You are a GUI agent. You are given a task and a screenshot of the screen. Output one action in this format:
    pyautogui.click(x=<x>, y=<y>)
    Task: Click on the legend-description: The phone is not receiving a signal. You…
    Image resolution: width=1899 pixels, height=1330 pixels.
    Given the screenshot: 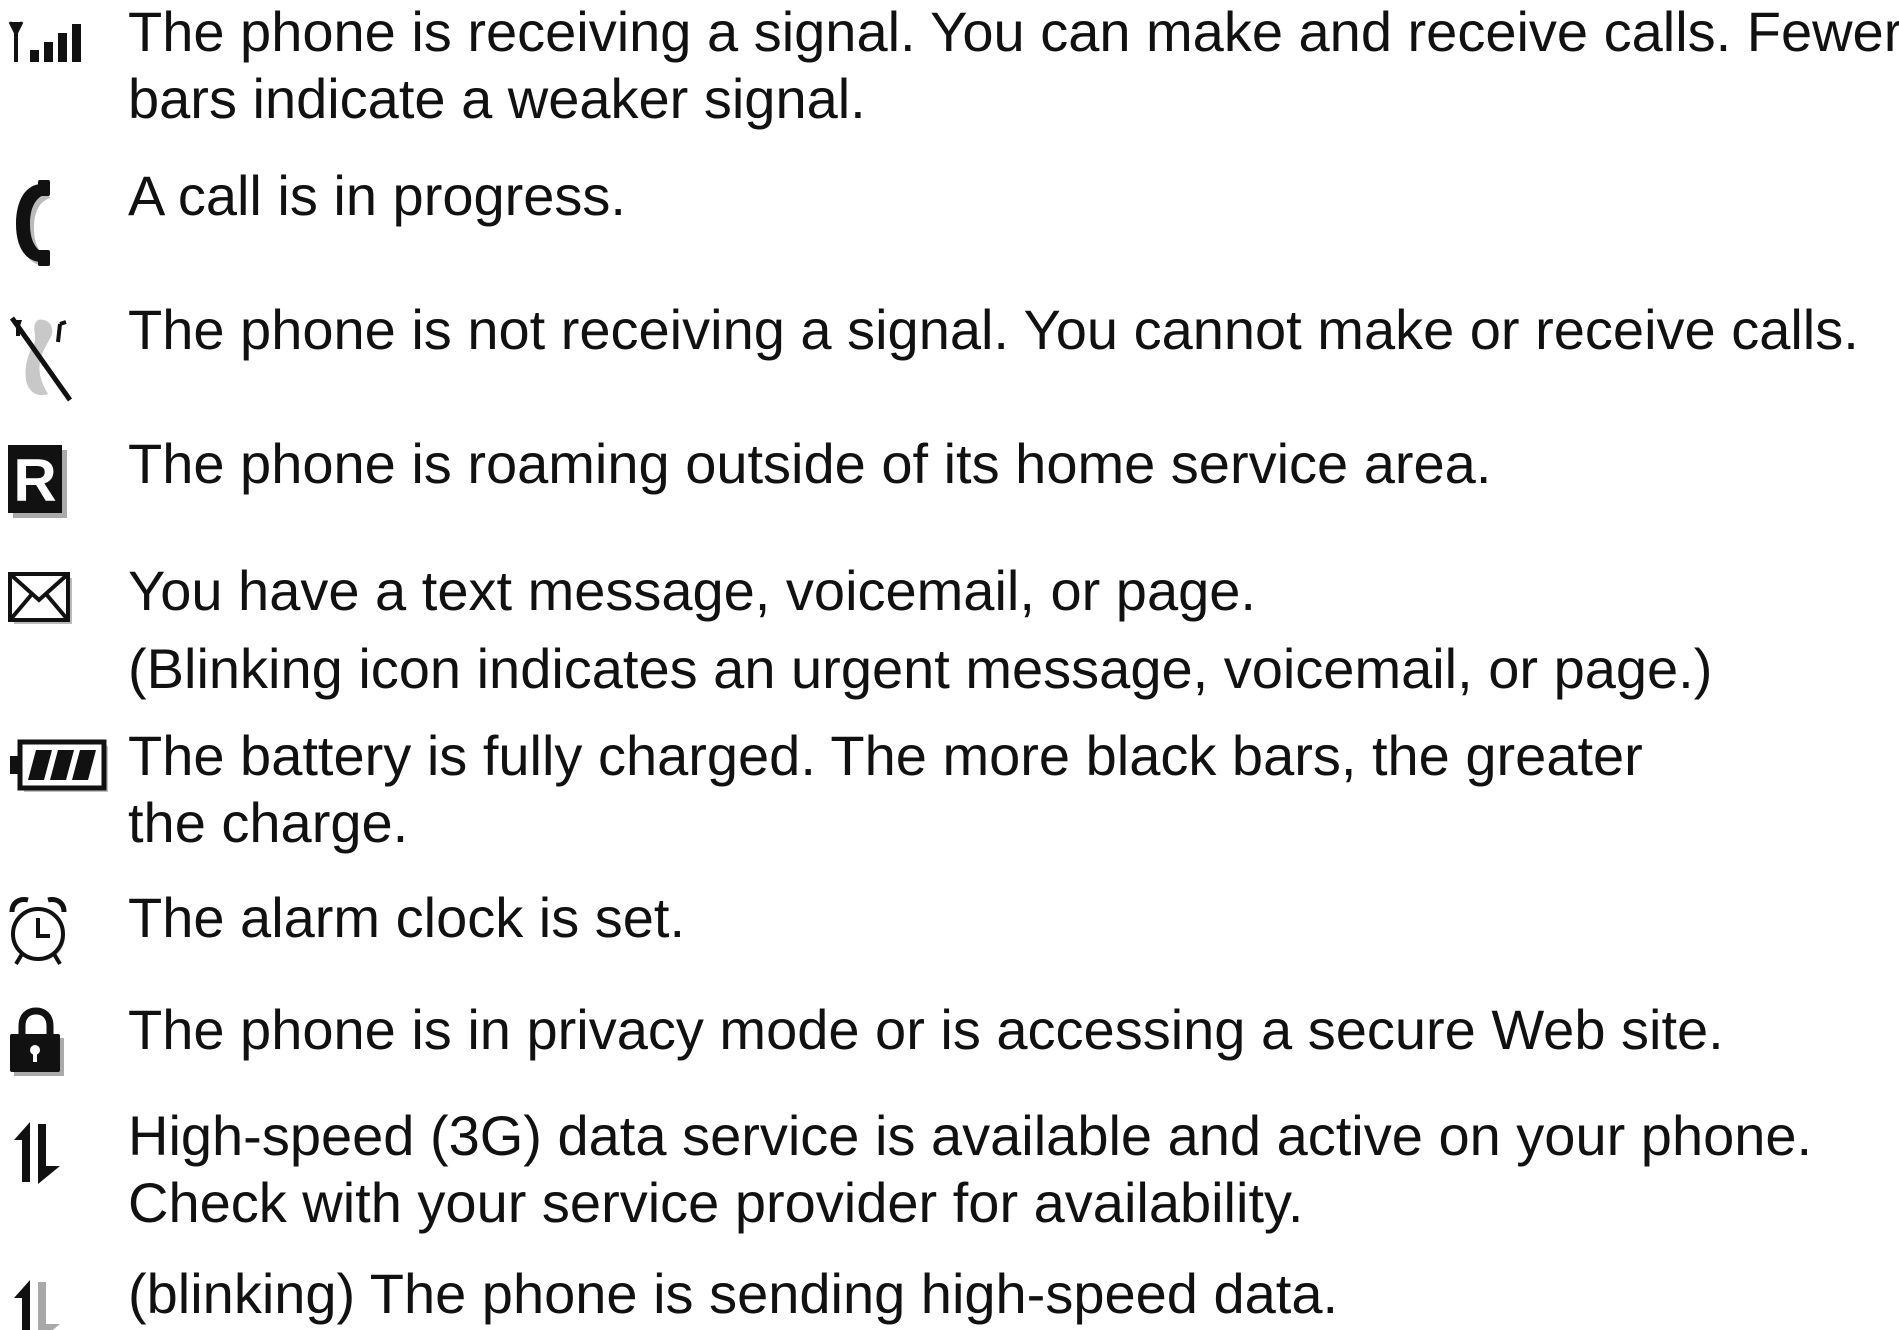 What is the action you would take?
    pyautogui.click(x=1008, y=329)
    